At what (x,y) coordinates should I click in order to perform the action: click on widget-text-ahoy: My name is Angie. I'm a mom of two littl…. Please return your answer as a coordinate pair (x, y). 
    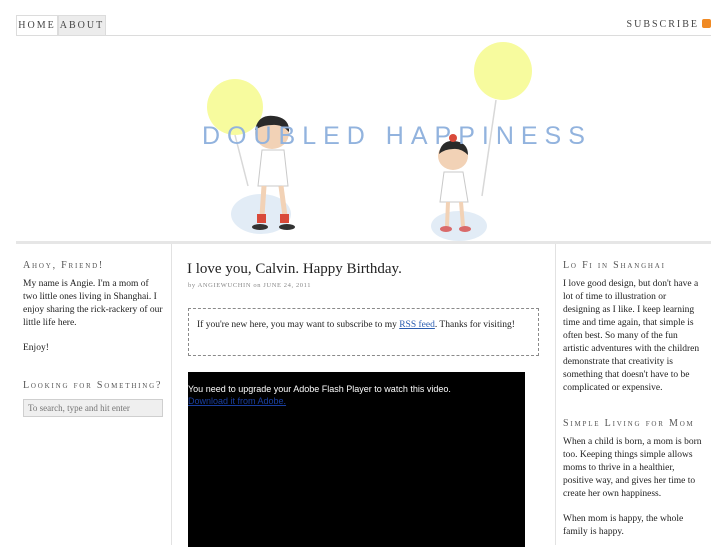
    Looking at the image, I should click on (94, 322).